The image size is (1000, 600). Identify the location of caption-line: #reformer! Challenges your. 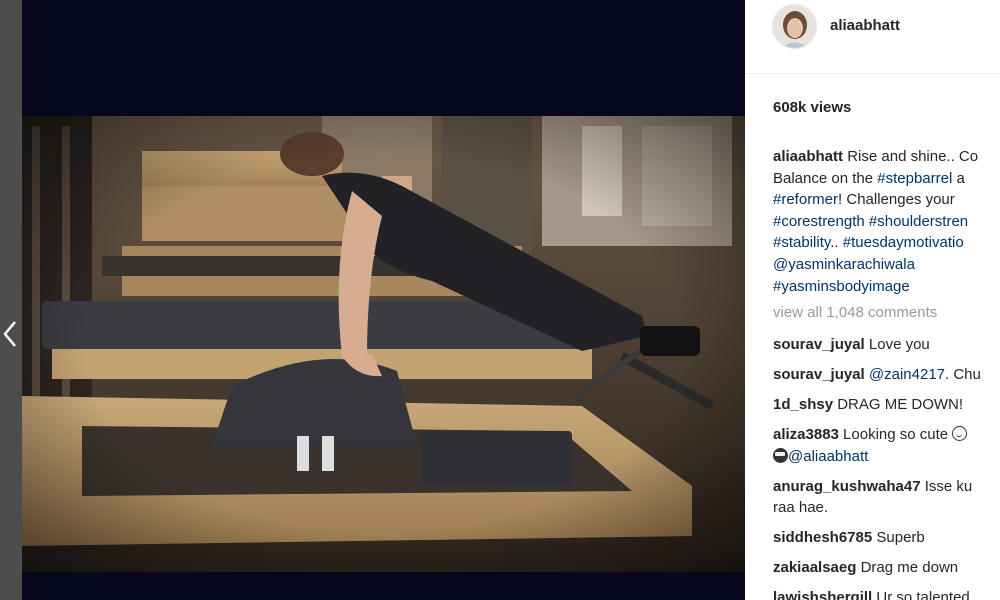
(886, 200).